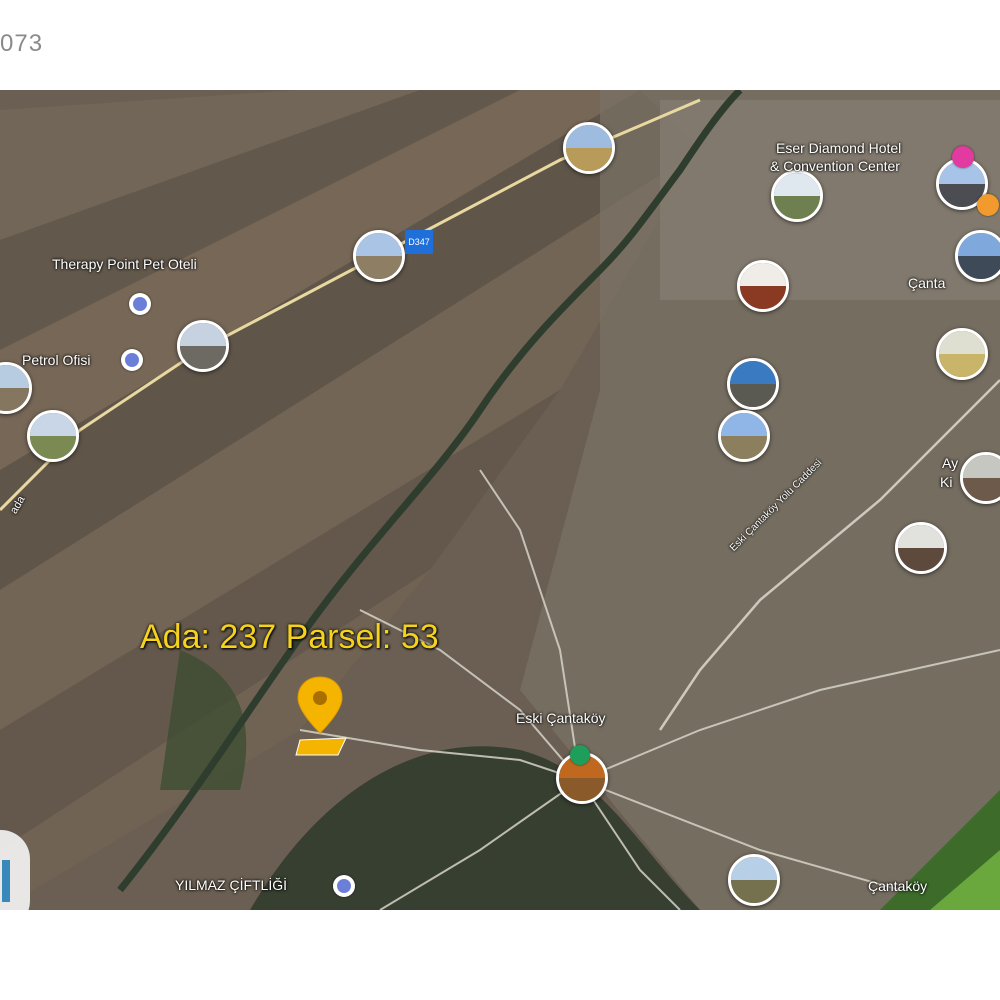  I want to click on place-label-yilmaz: YILMAZ ÇİFTLİĞİ, so click(231, 885).